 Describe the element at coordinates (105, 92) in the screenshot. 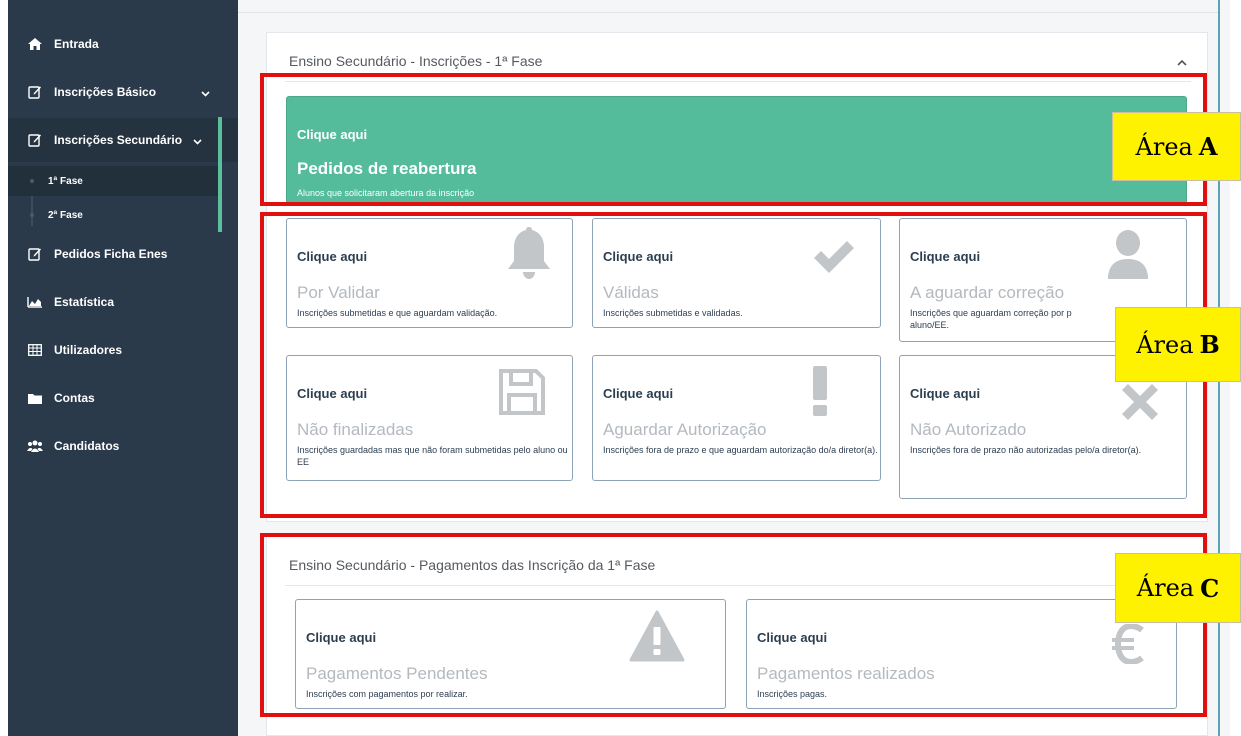

I see `sidebar-item-label: Inscrições Básico` at that location.